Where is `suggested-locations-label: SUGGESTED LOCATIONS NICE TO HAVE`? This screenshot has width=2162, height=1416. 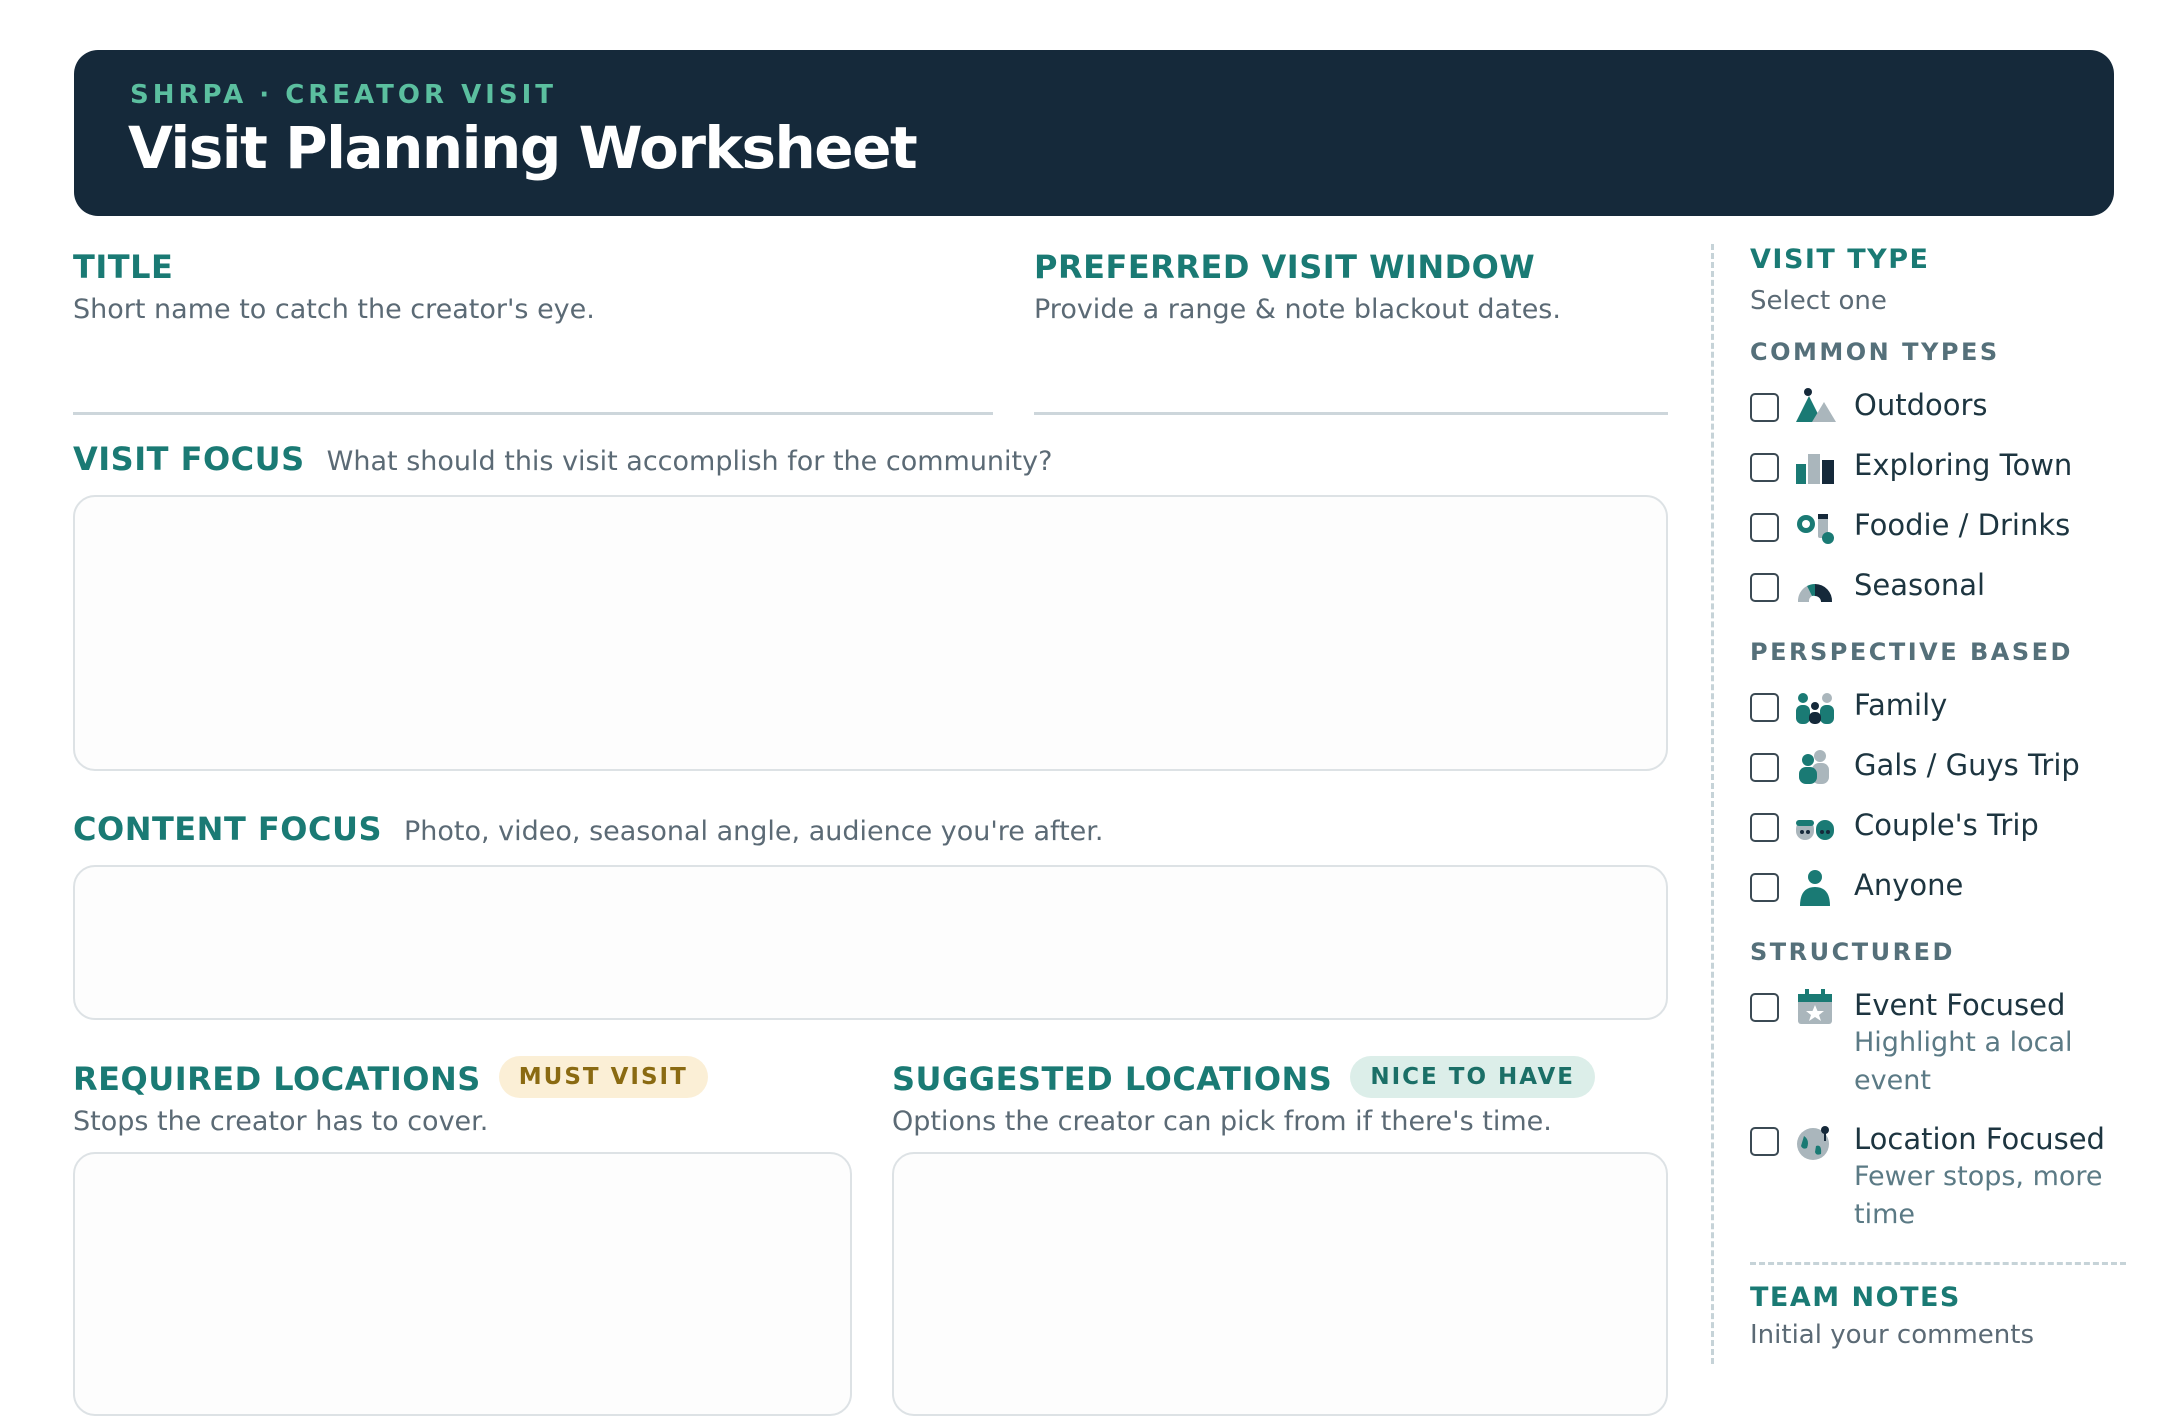
suggested-locations-label: SUGGESTED LOCATIONS NICE TO HAVE is located at coordinates (1243, 1079).